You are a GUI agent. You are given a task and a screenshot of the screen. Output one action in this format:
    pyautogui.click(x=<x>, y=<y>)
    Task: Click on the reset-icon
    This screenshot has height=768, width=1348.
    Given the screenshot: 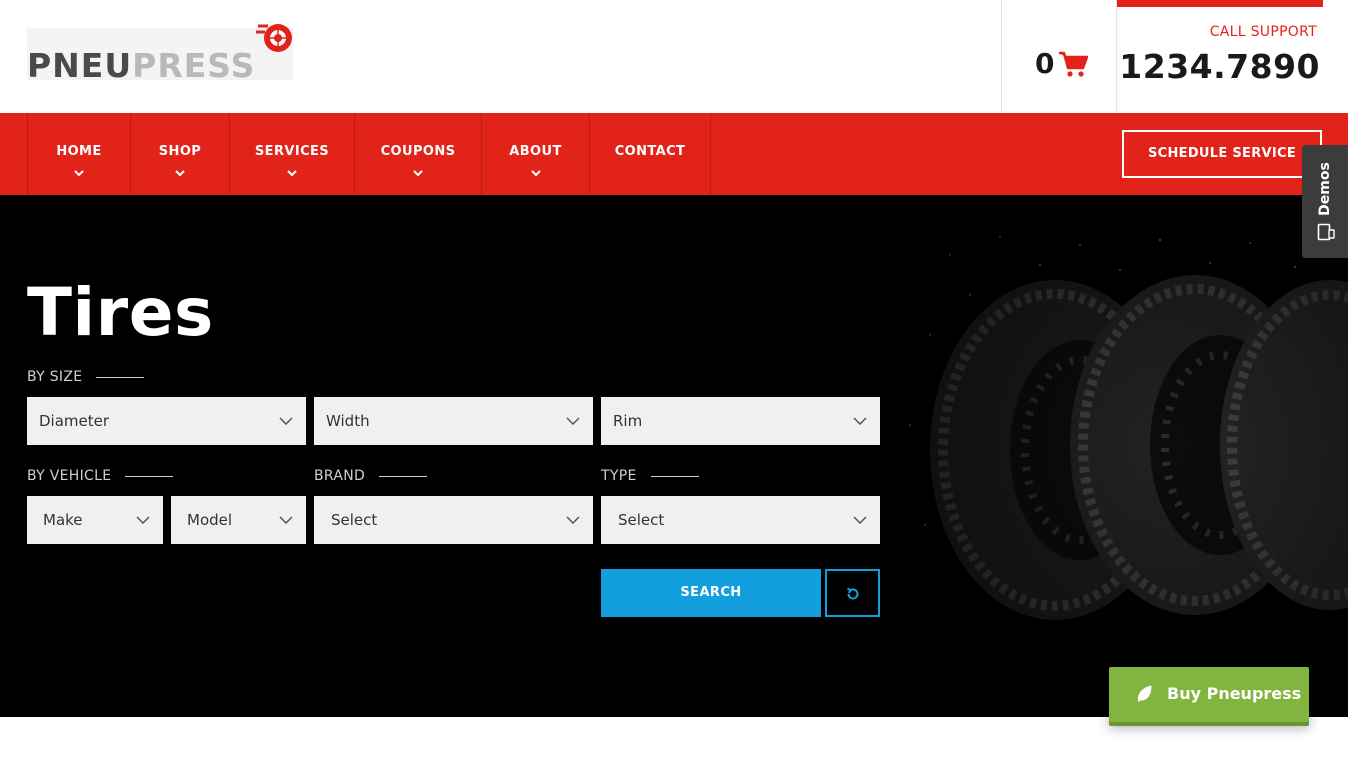 What is the action you would take?
    pyautogui.click(x=853, y=593)
    